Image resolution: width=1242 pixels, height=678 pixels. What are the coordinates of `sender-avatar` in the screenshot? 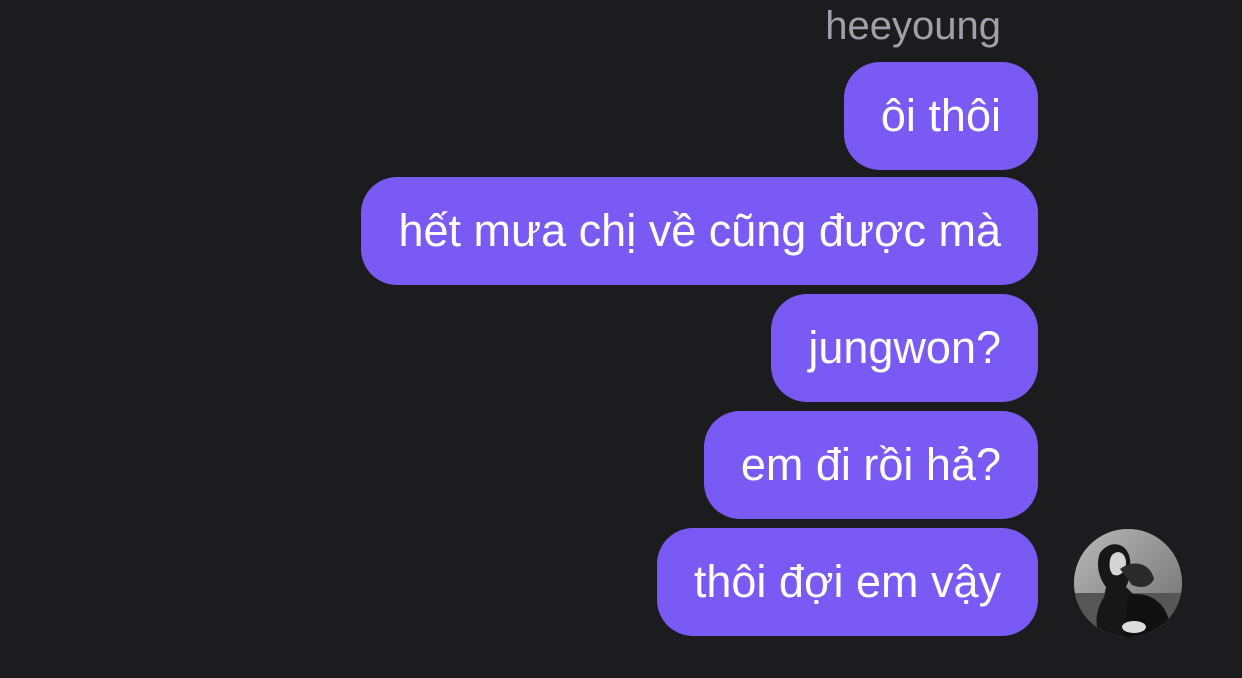 It's located at (1128, 583).